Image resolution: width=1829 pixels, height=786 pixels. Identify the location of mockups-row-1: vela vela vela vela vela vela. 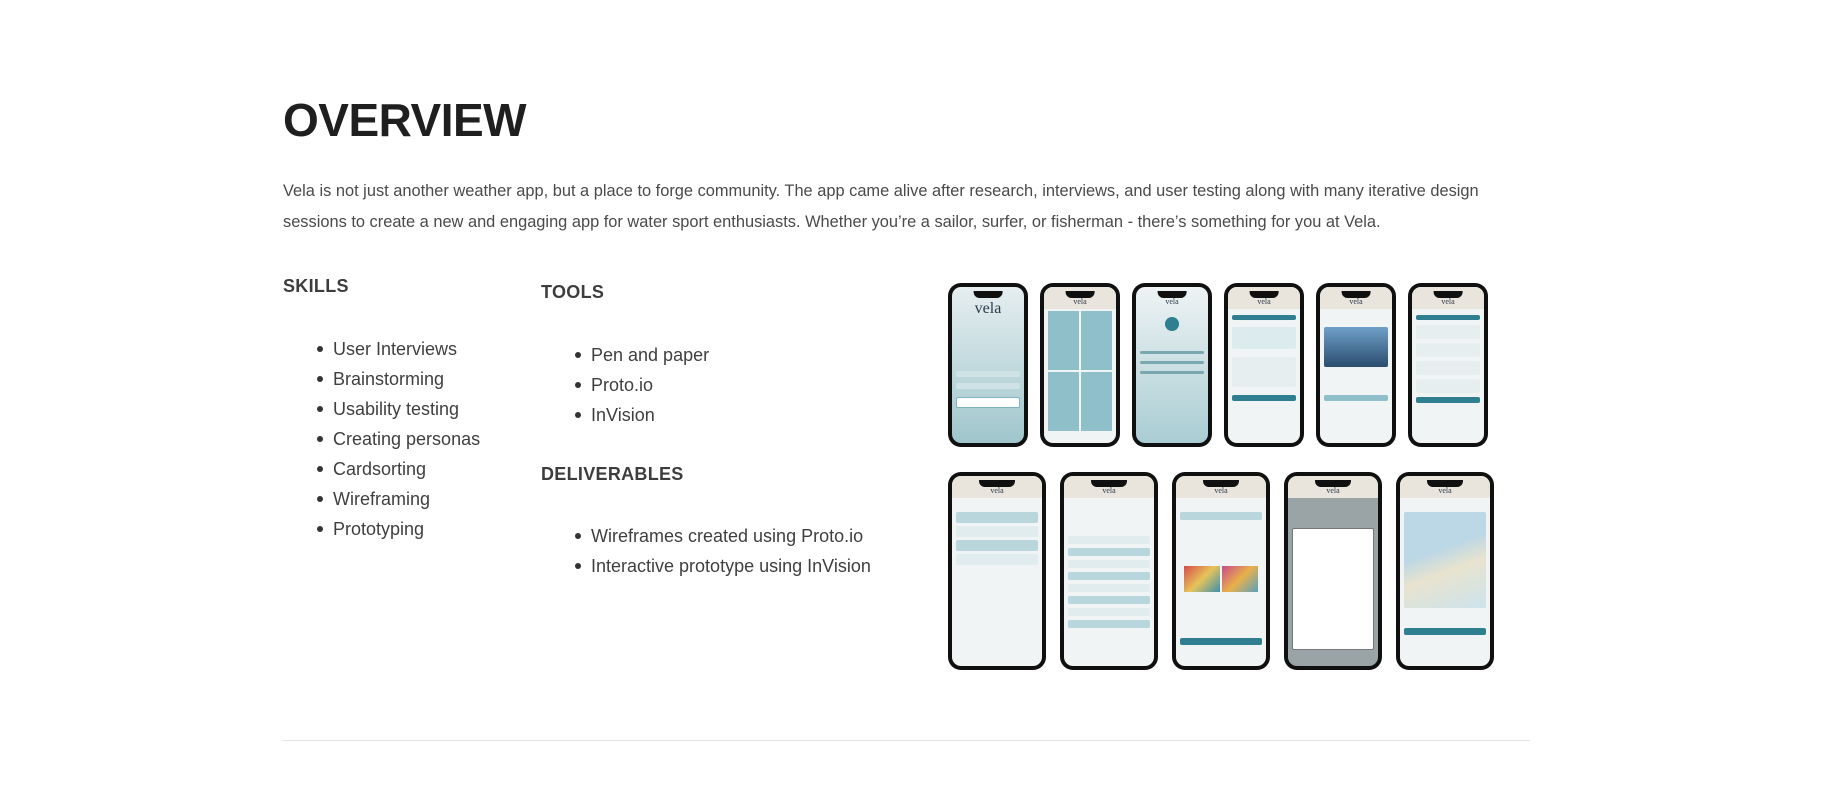
(1218, 365).